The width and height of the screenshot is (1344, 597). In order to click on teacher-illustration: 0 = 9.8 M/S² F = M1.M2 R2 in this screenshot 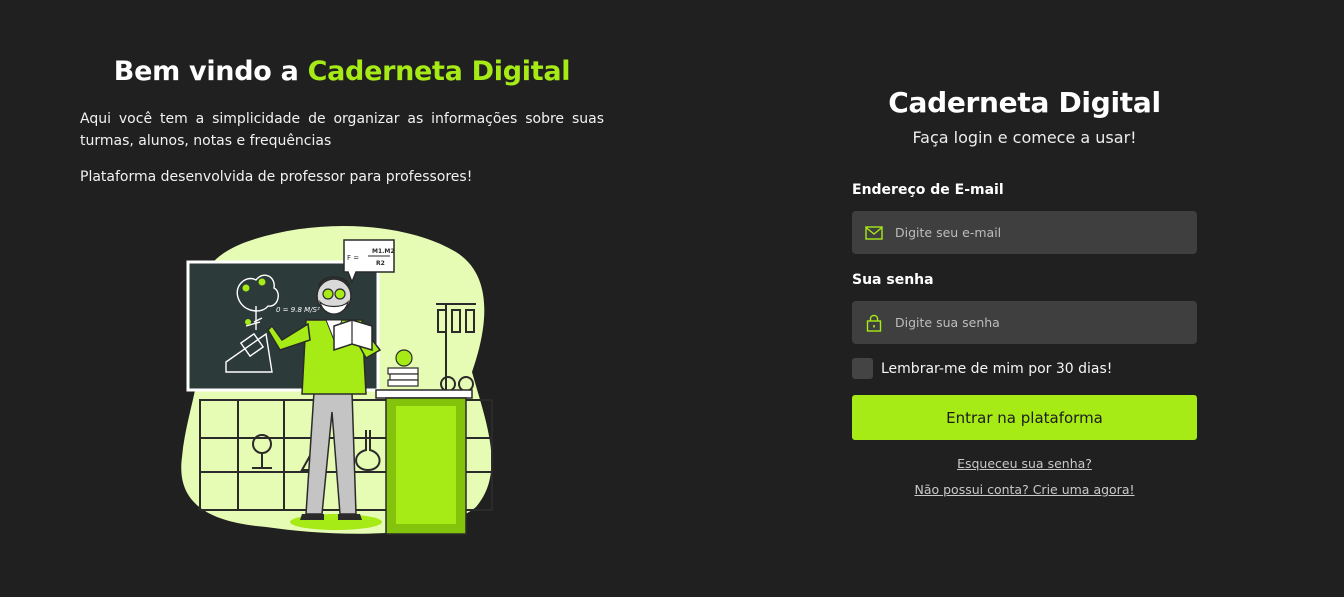, I will do `click(341, 381)`.